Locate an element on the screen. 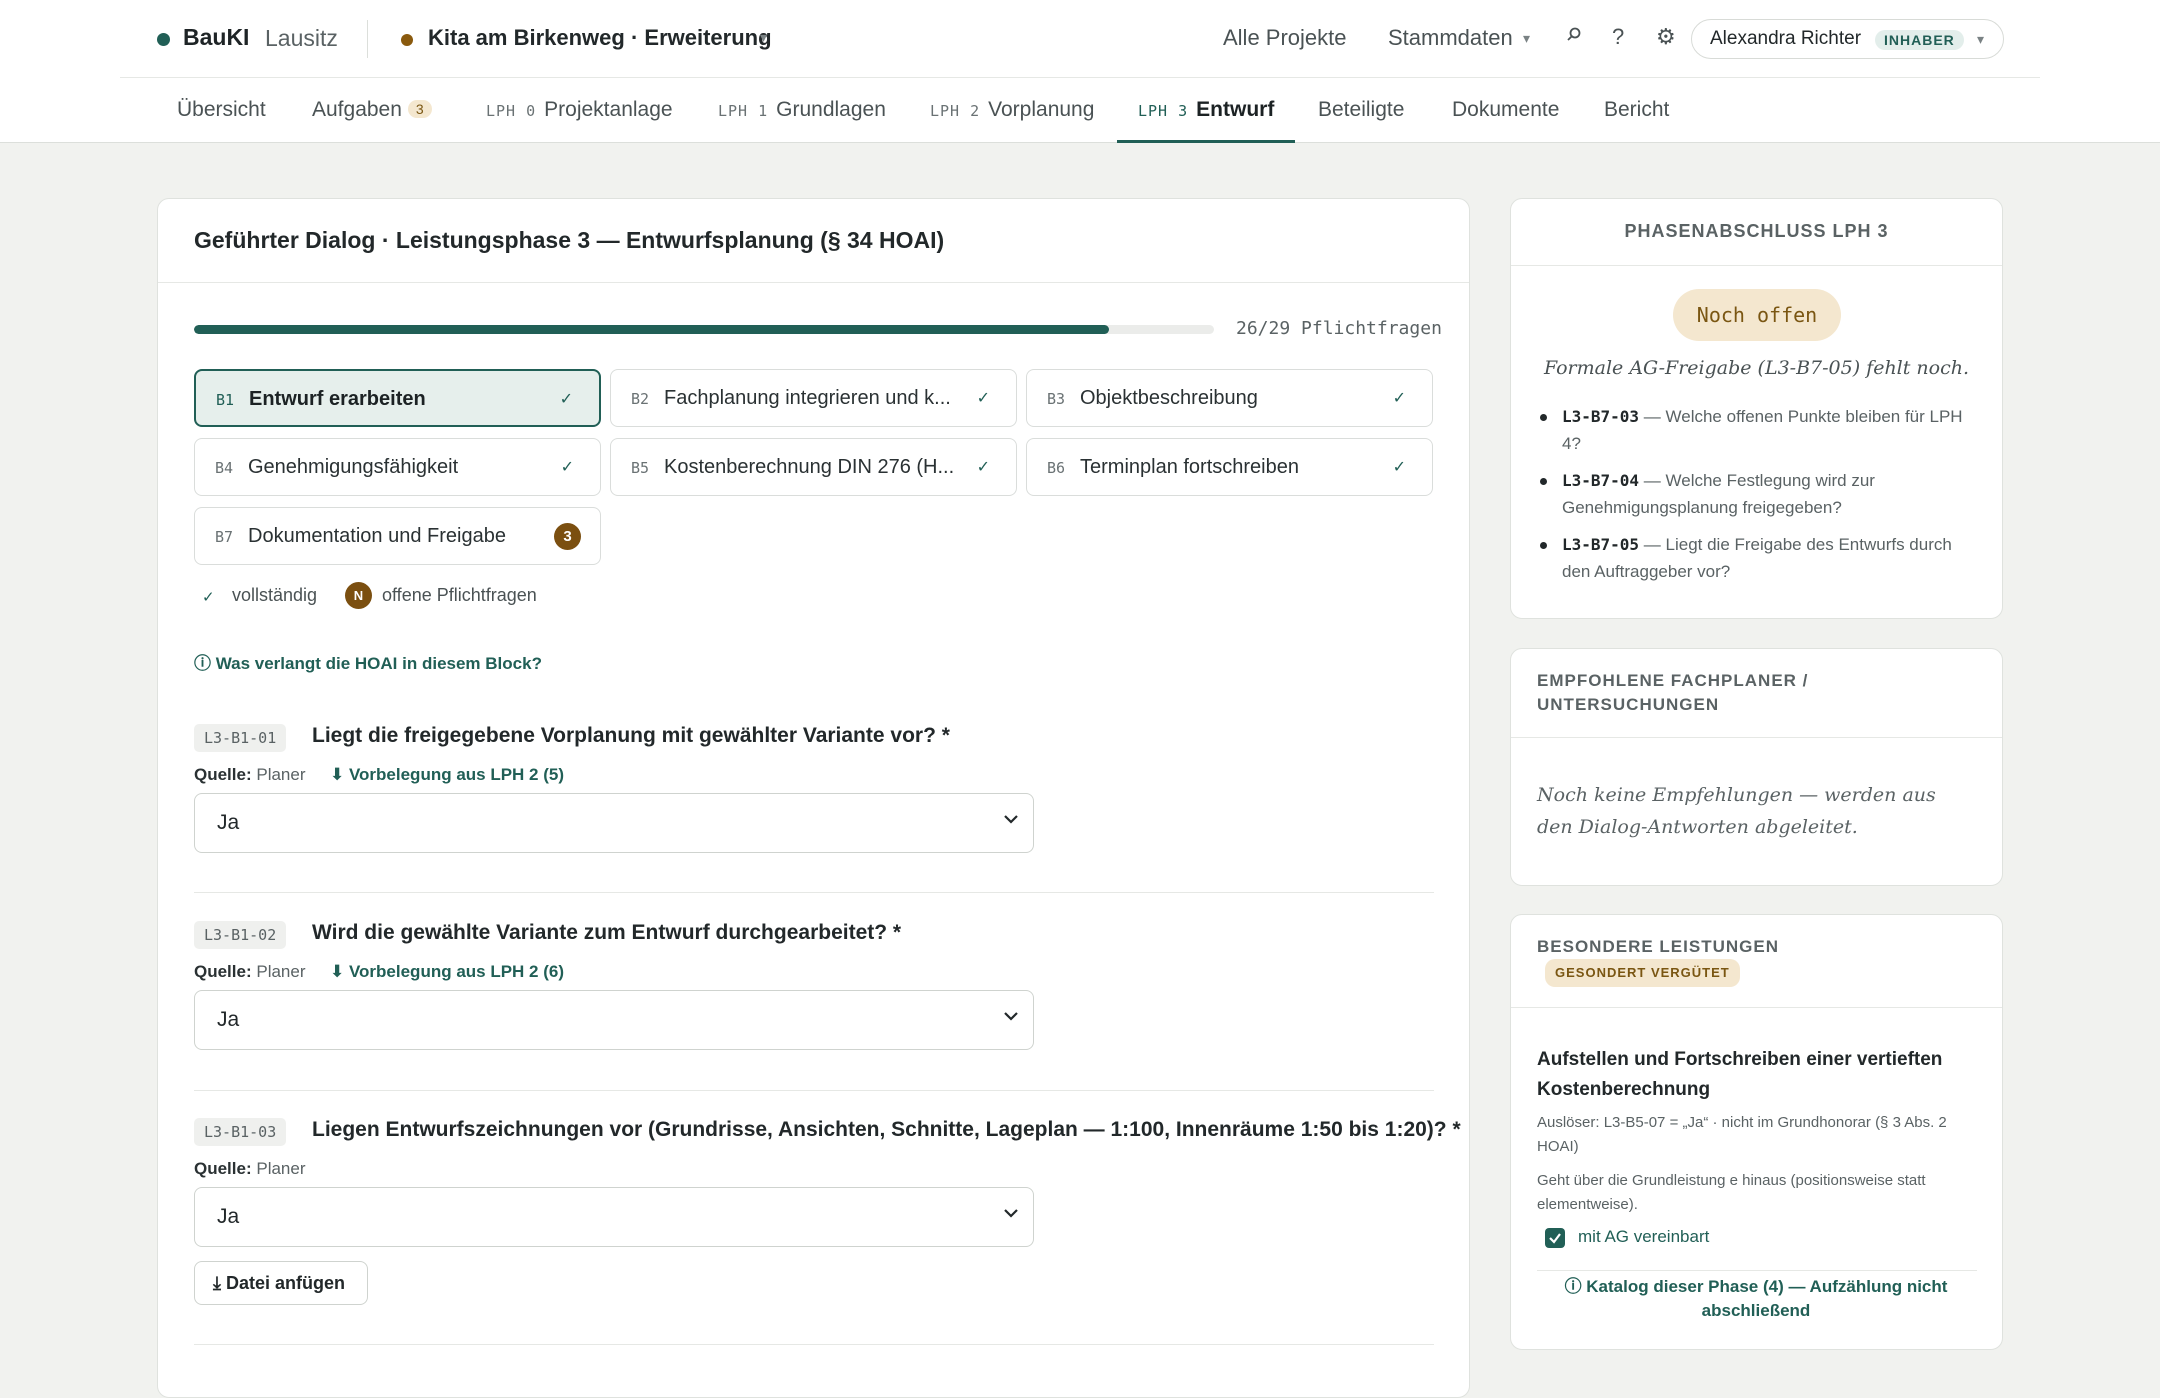  prefill-link: ⬇ Vorbelegung aus LPH 2 (6) is located at coordinates (447, 972).